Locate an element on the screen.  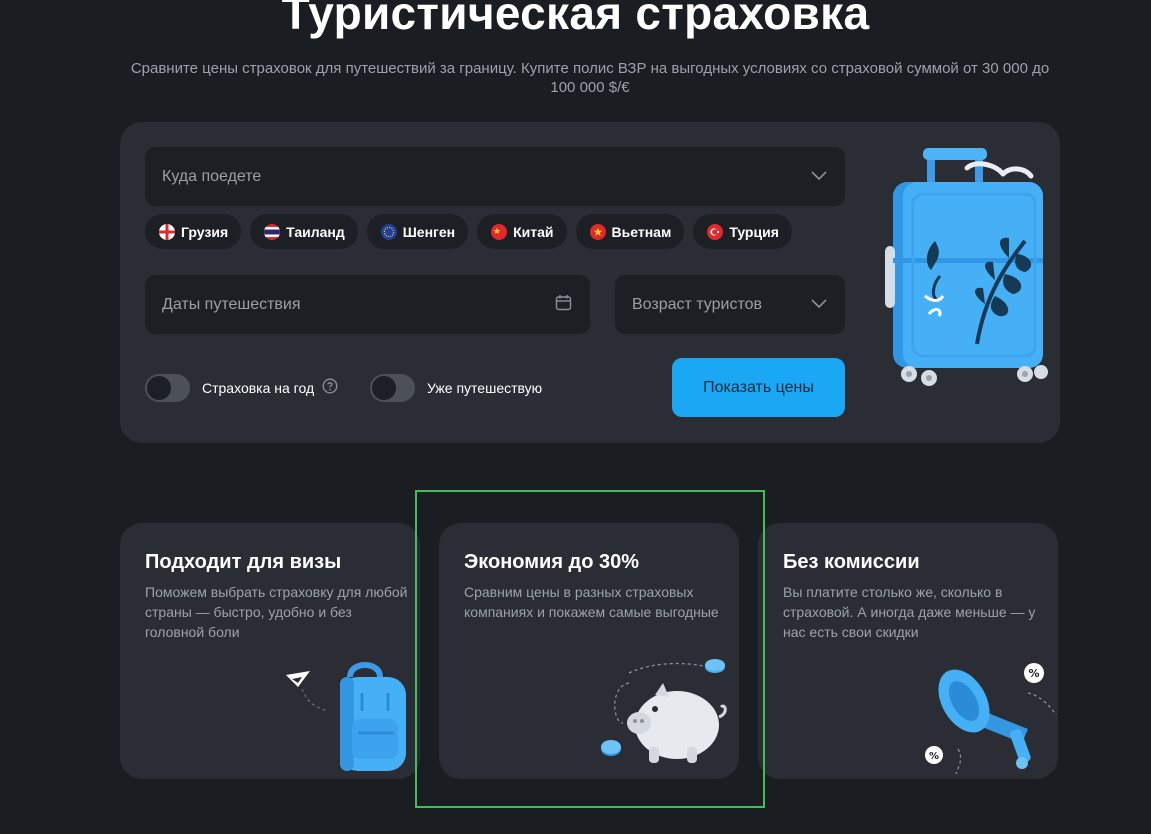
chip-label: Вьетнам is located at coordinates (641, 231).